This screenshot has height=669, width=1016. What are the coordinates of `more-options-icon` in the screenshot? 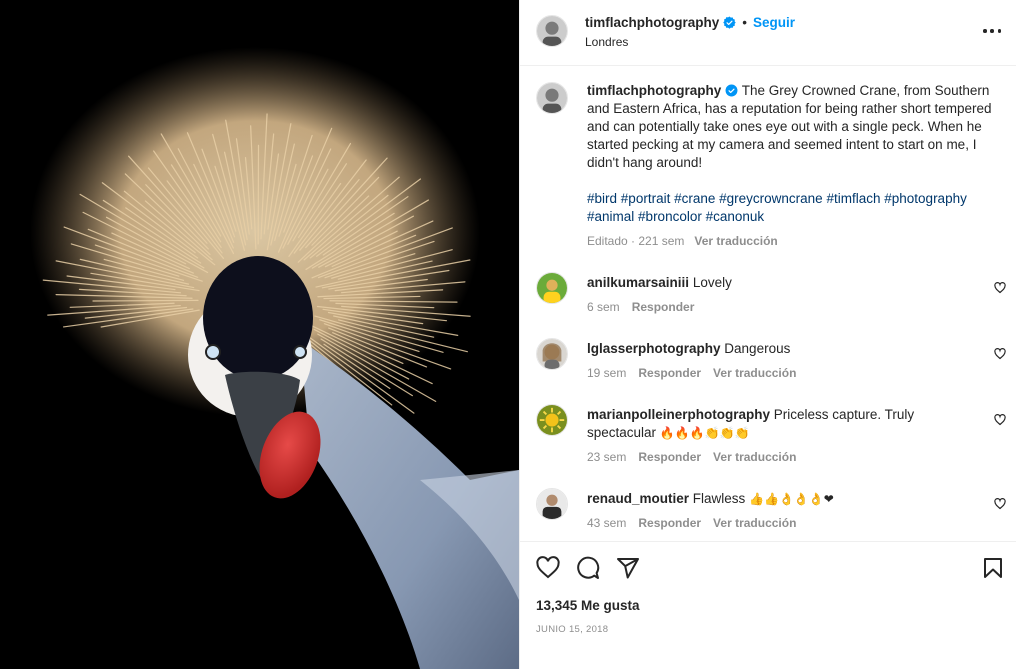 It's located at (992, 31).